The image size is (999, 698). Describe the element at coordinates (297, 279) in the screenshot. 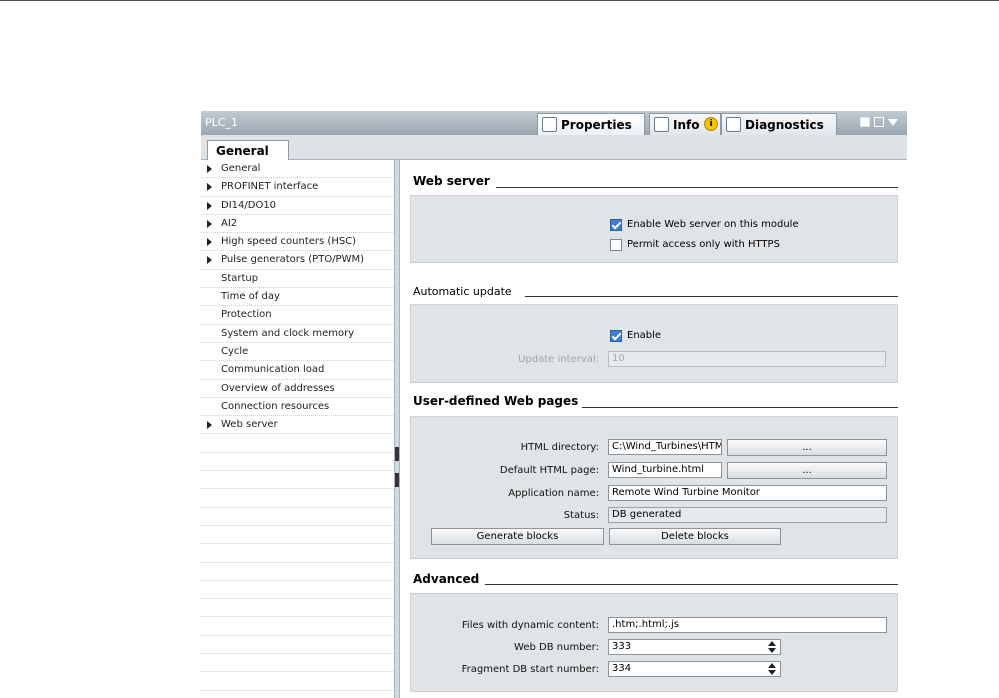

I see `nav-item-startup: Startup` at that location.